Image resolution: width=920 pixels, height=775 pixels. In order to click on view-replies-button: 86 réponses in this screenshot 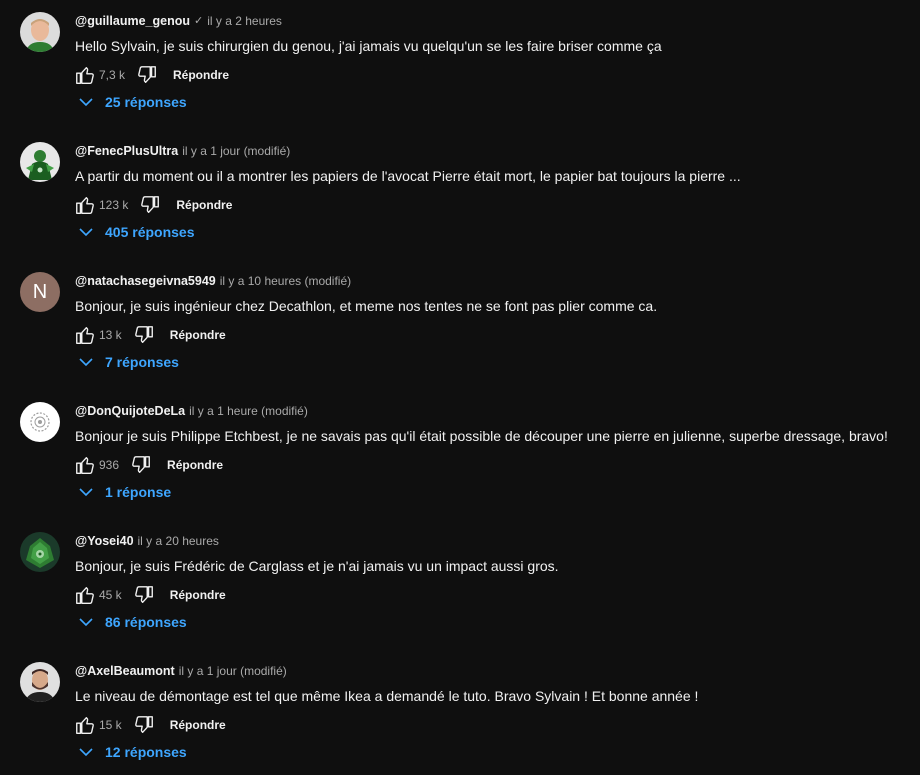, I will do `click(132, 622)`.